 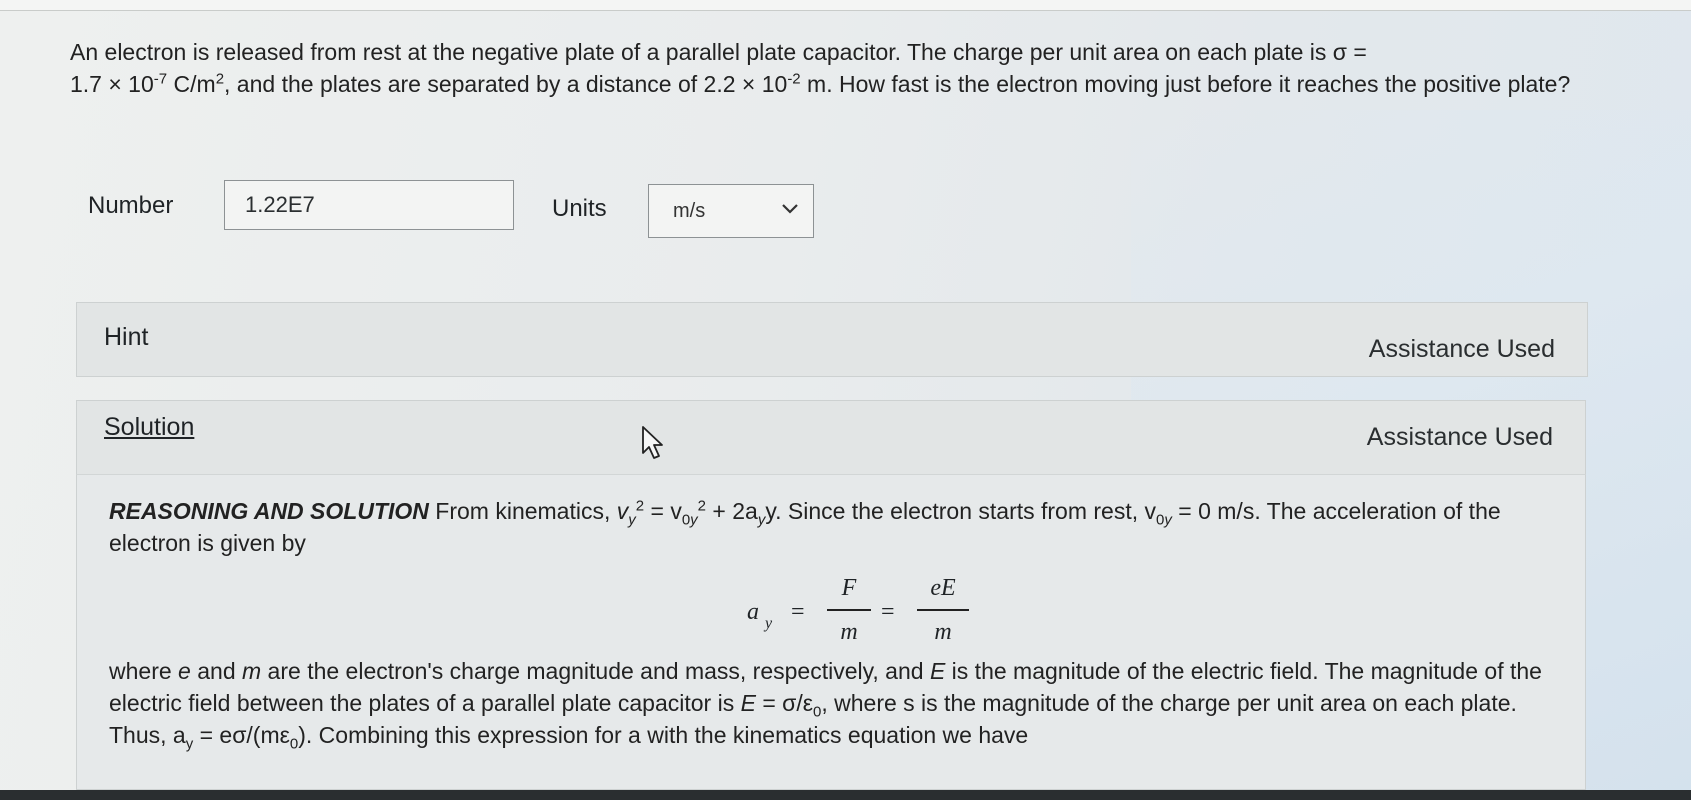 What do you see at coordinates (845, 795) in the screenshot?
I see `screen-bottom-edge` at bounding box center [845, 795].